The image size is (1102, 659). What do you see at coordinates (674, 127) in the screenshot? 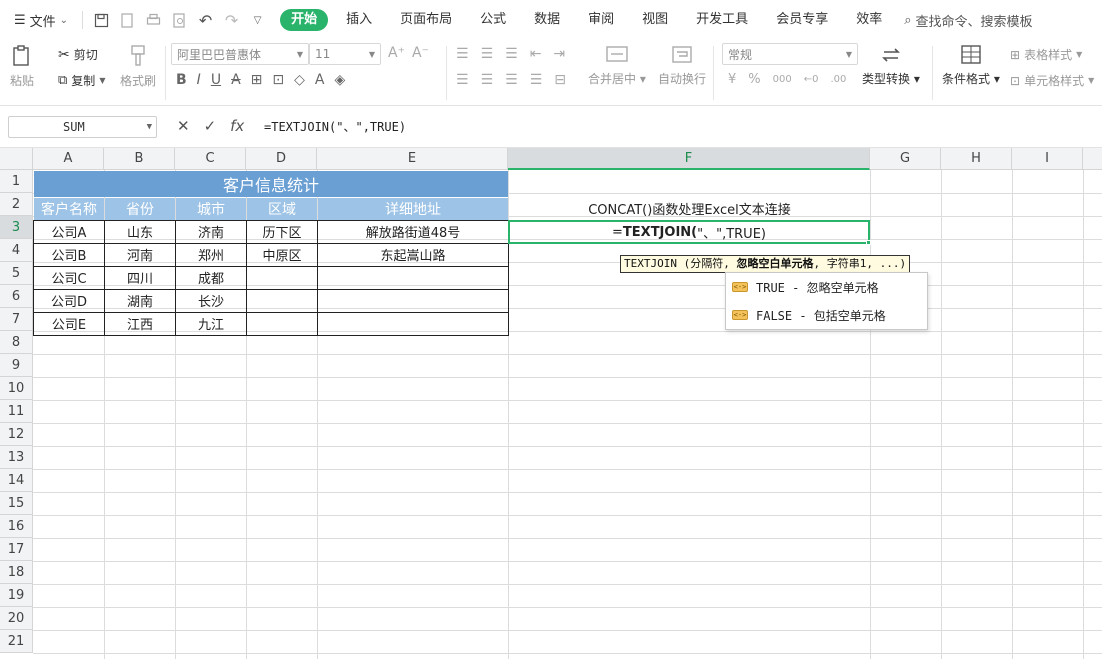
I see `formula-input: =TEXTJOIN("、",TRUE)` at bounding box center [674, 127].